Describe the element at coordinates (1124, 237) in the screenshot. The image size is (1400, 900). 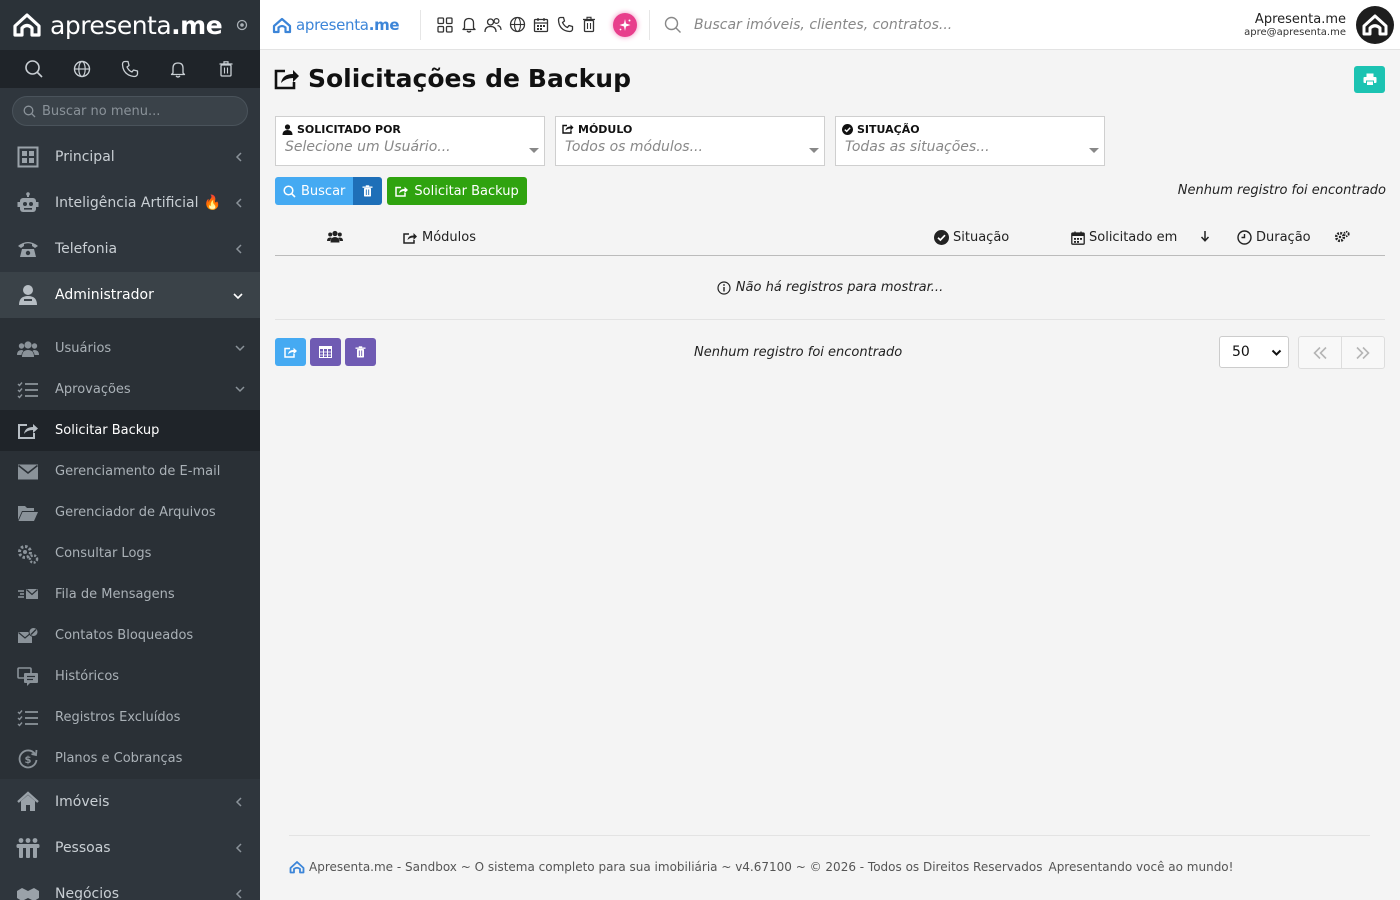
I see `col-requested-at: Solicitado em` at that location.